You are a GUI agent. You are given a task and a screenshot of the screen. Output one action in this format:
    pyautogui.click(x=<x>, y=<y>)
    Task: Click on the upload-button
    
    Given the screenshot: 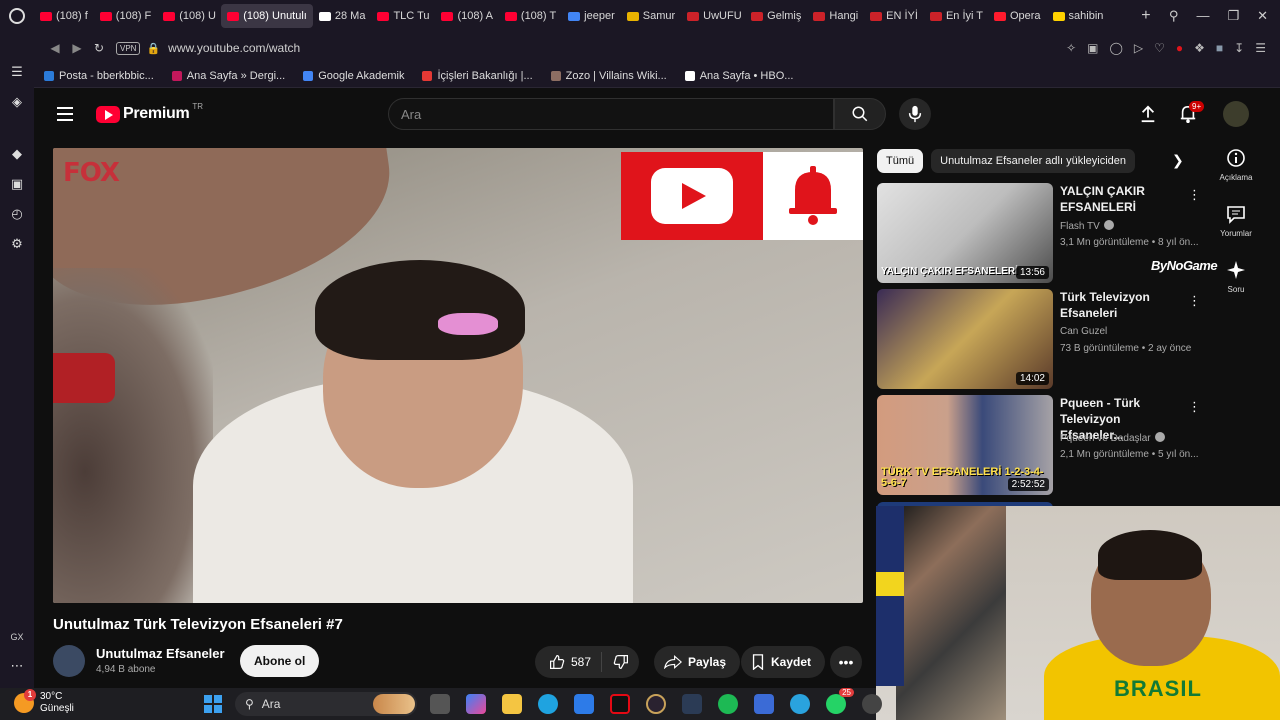 What is the action you would take?
    pyautogui.click(x=1148, y=114)
    